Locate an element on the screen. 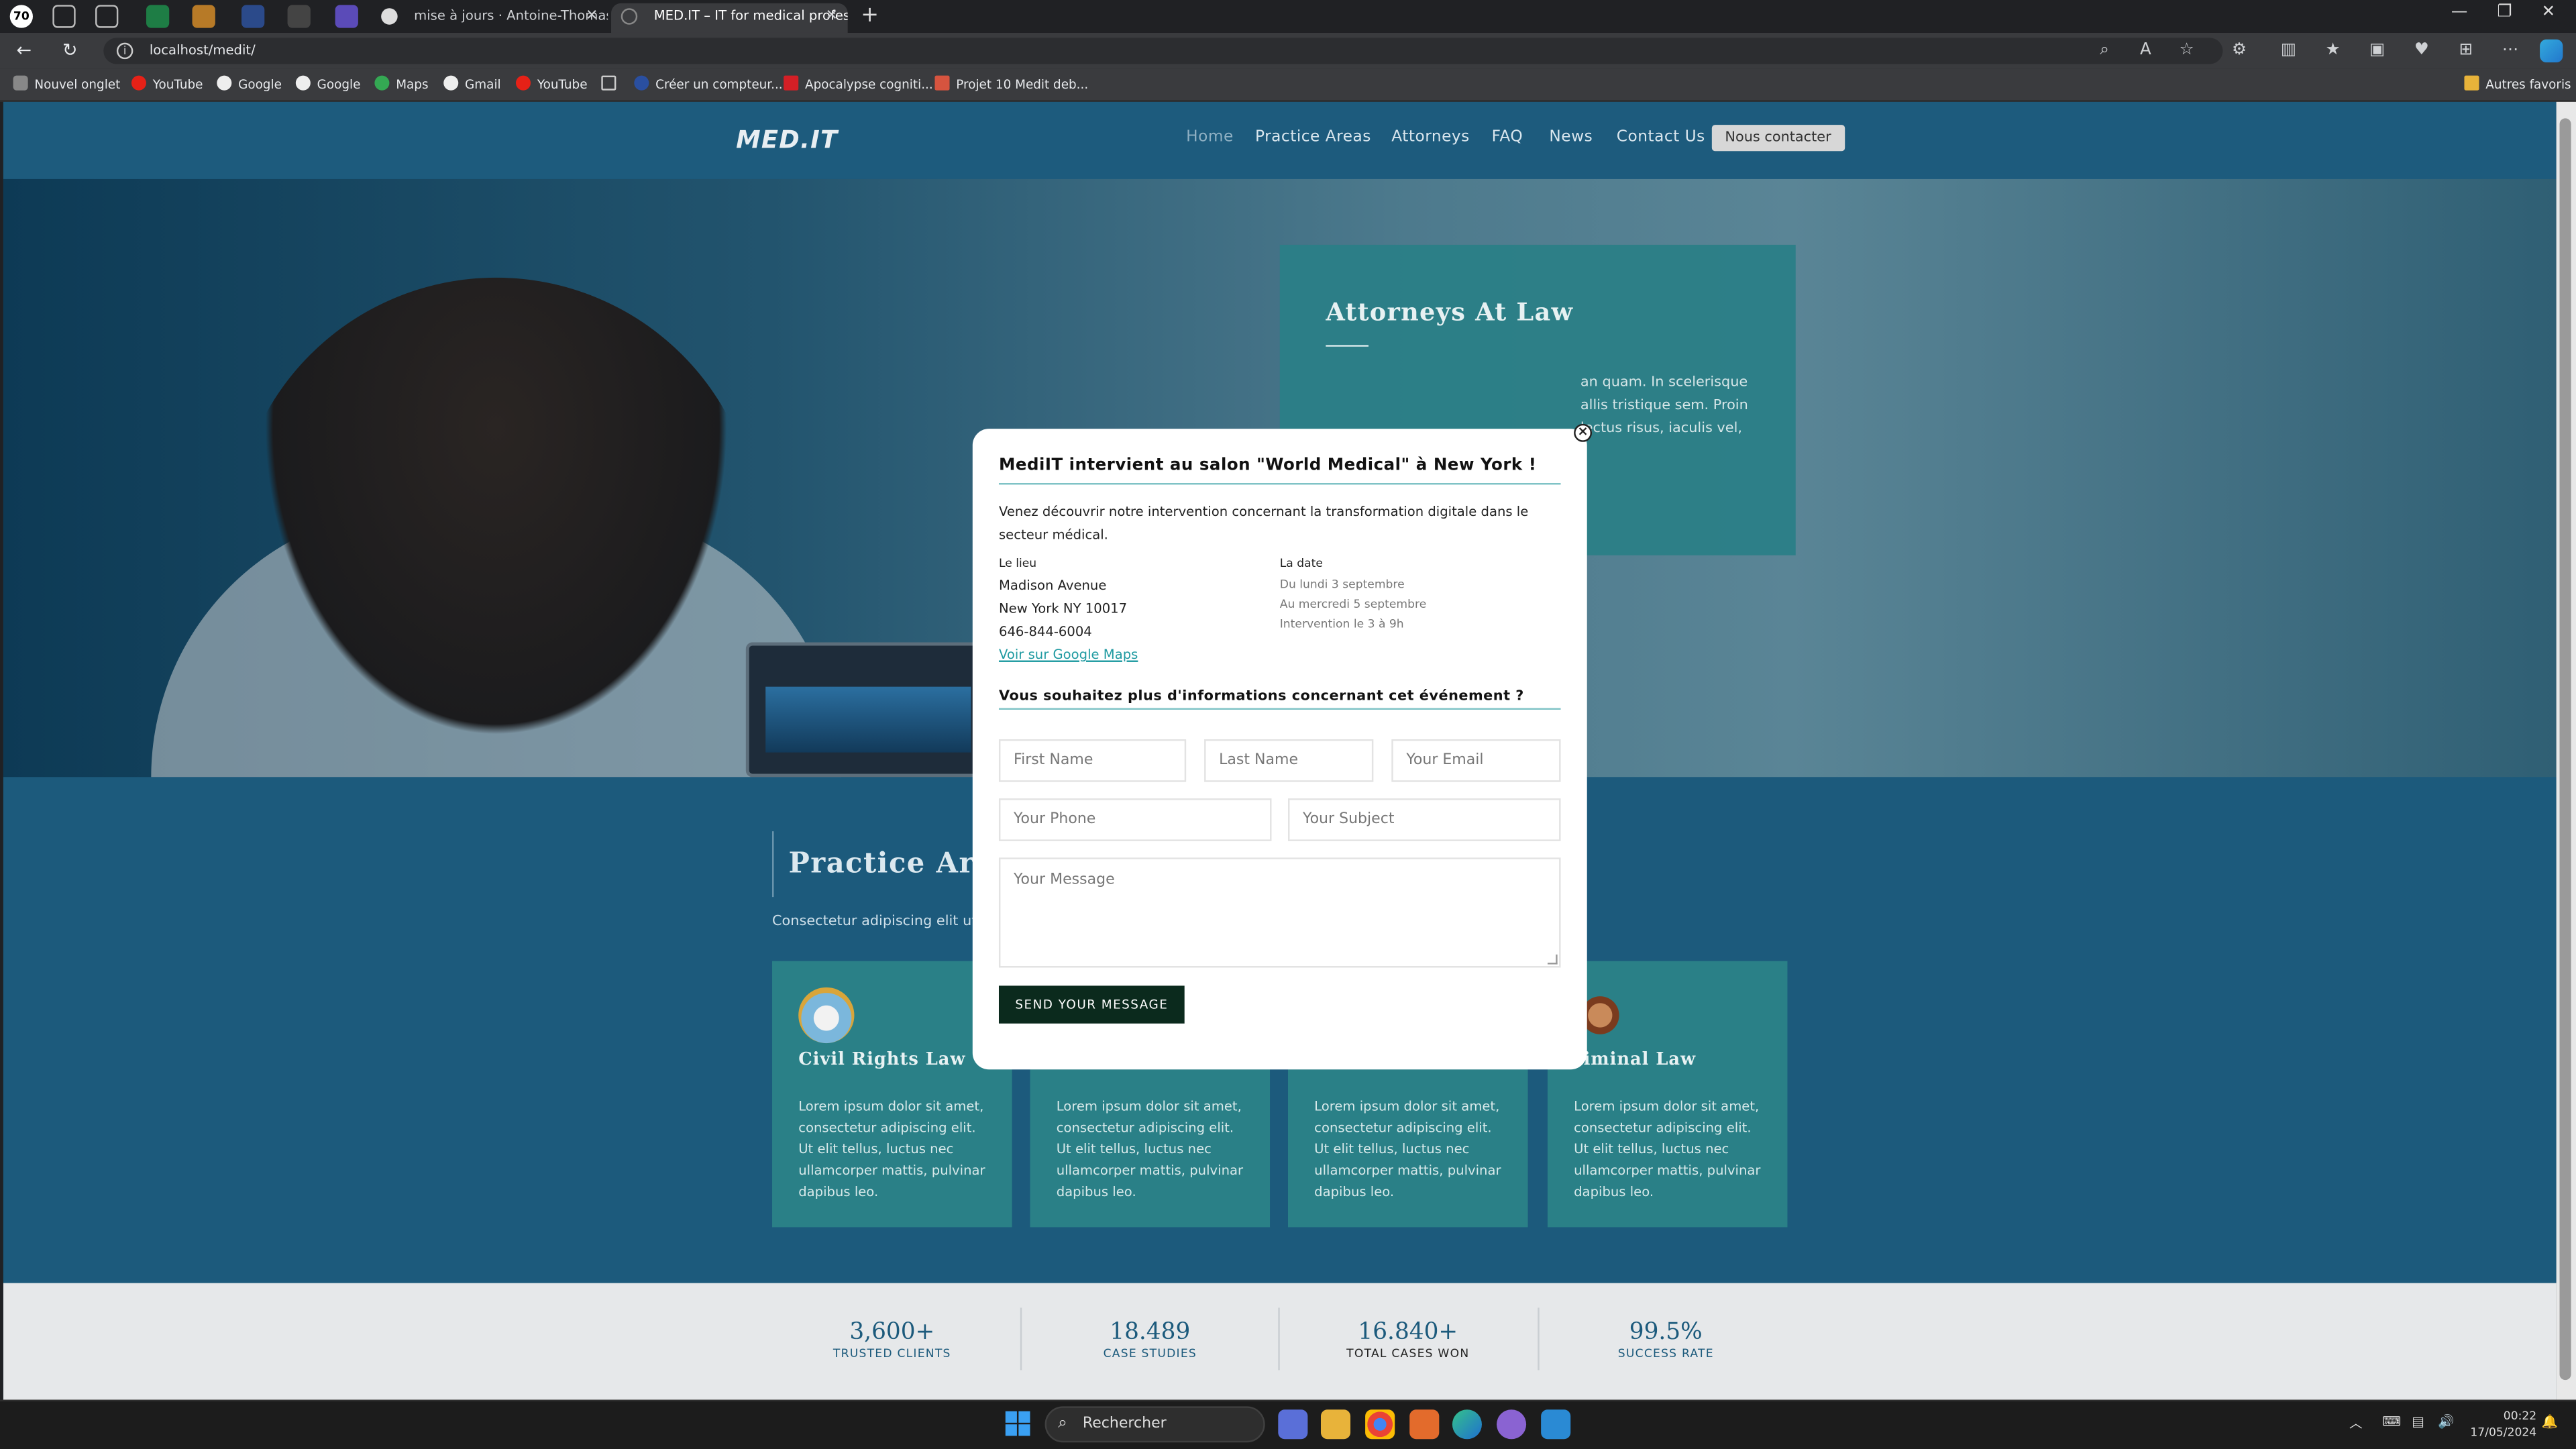  vscode-icon is located at coordinates (1556, 1424).